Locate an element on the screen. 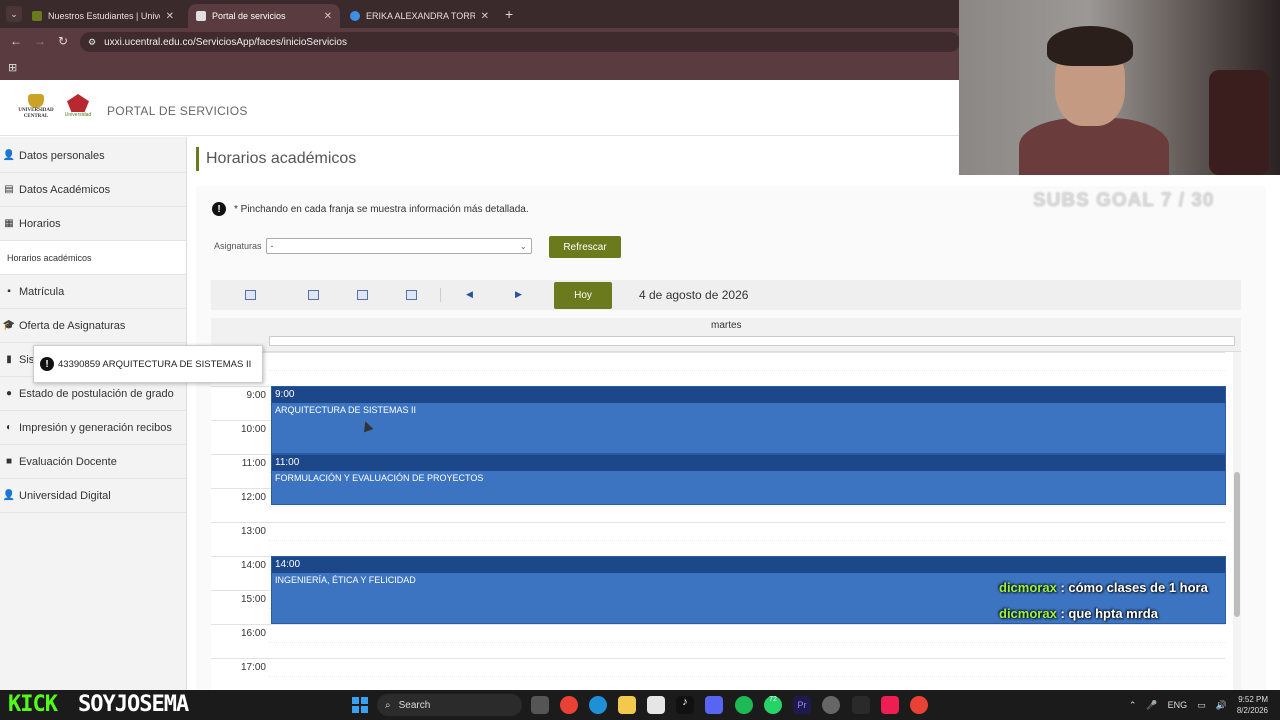 This screenshot has width=1280, height=720. windows-start-icon is located at coordinates (360, 705).